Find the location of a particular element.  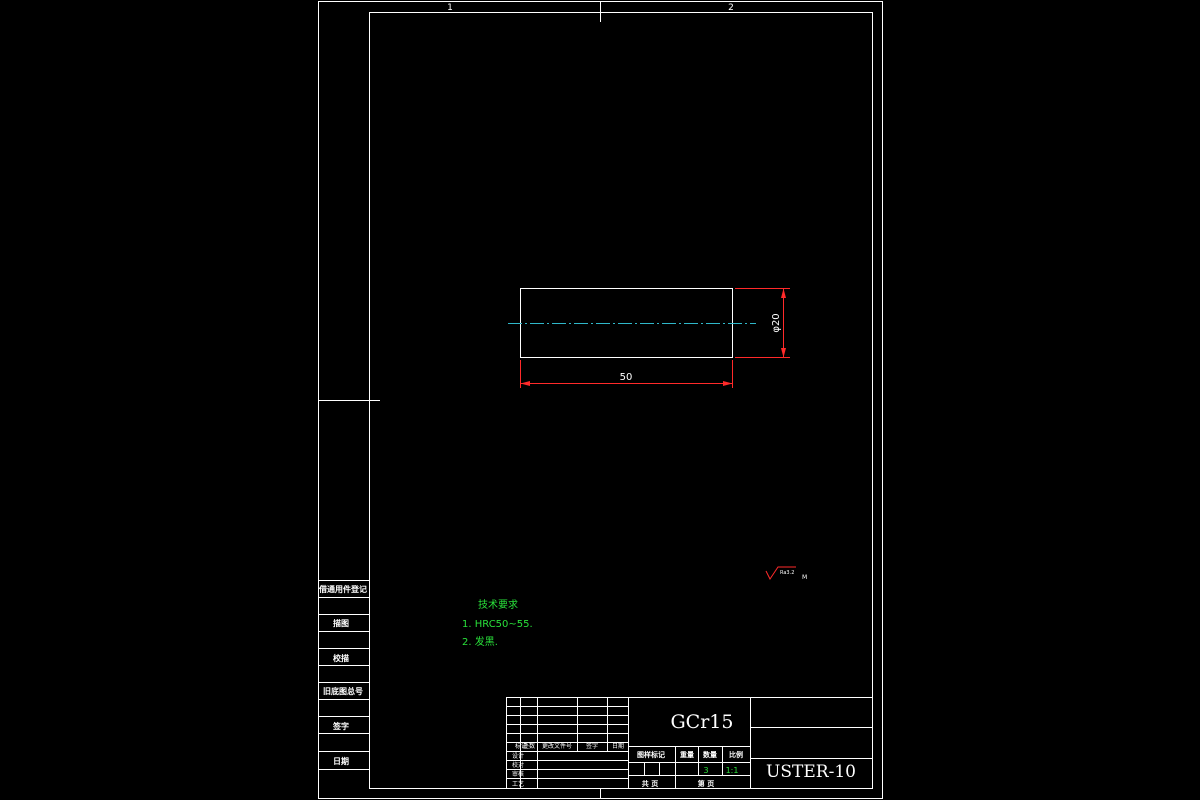

dimension-diameter: φ20 is located at coordinates (762, 323).